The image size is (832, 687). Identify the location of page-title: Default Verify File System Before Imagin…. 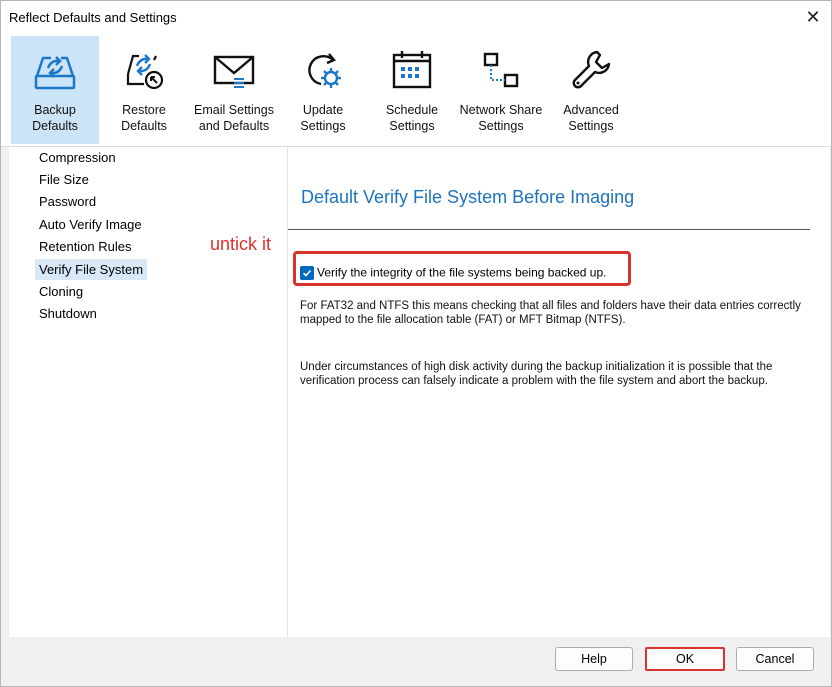
(468, 197).